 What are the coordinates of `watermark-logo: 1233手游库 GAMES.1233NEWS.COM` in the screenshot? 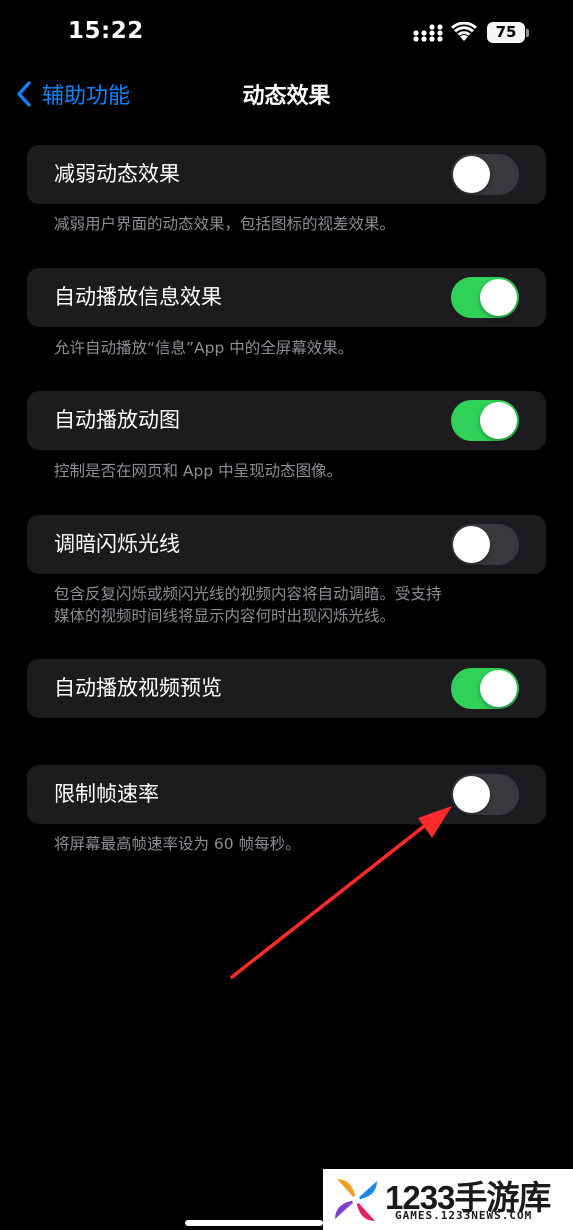 It's located at (448, 1199).